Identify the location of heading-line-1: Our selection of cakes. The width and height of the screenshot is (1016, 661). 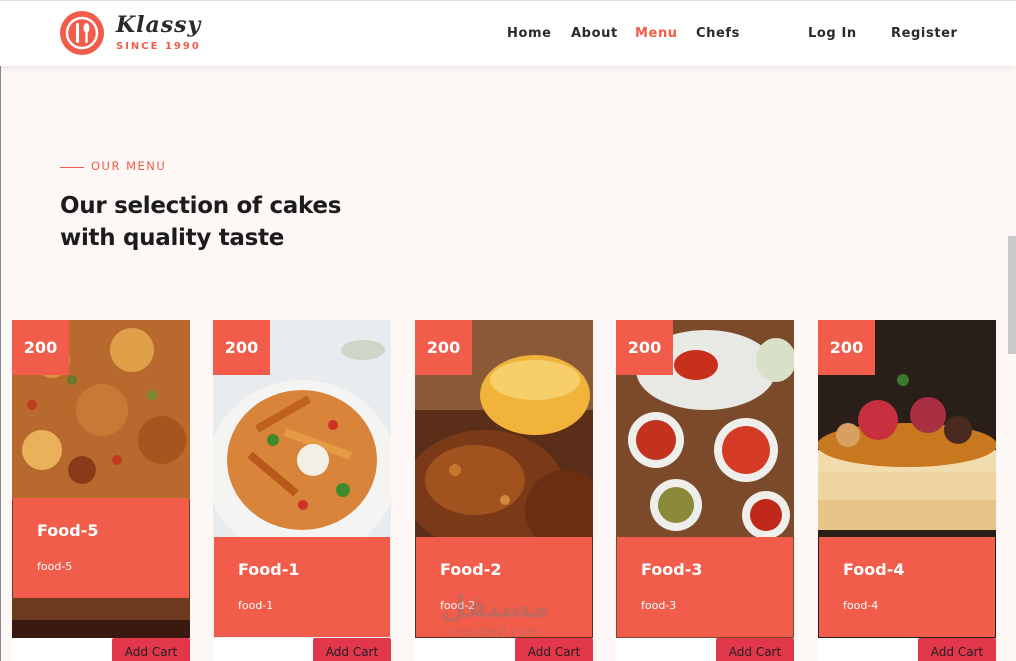
(201, 206).